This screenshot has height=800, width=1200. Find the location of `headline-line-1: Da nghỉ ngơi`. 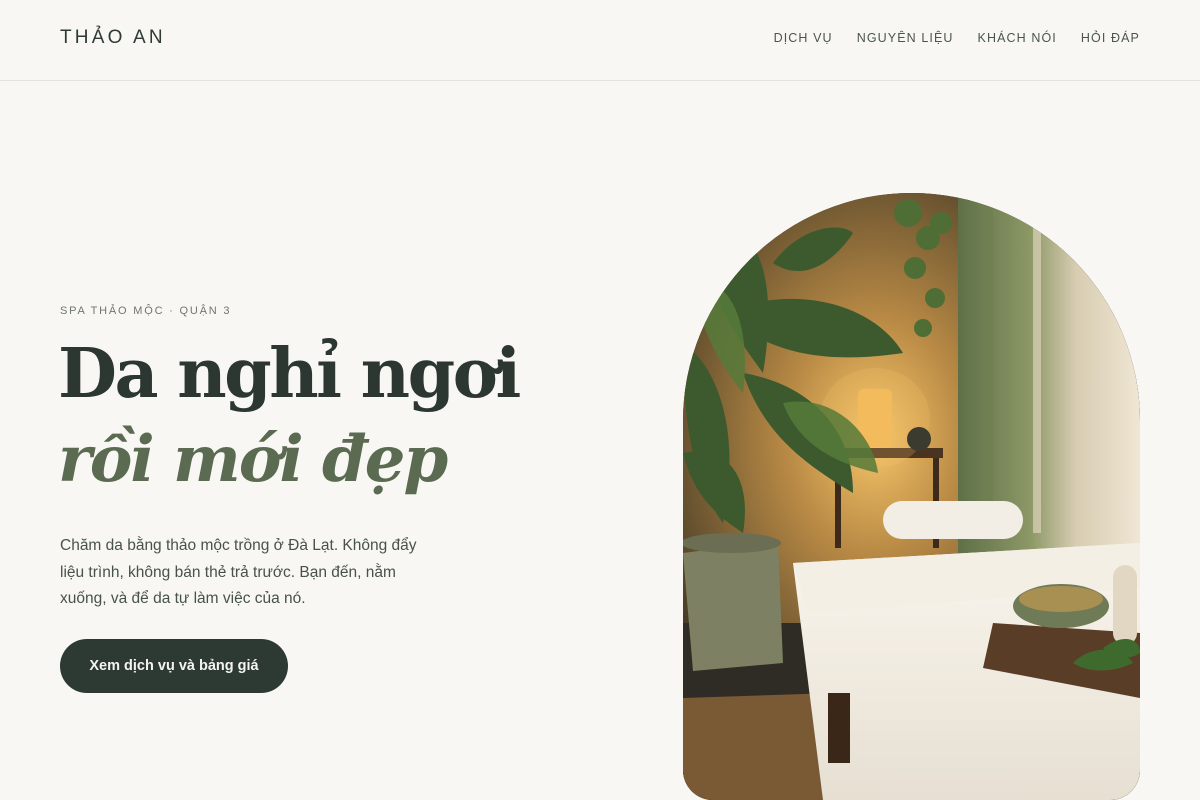

headline-line-1: Da nghỉ ngơi is located at coordinates (289, 374).